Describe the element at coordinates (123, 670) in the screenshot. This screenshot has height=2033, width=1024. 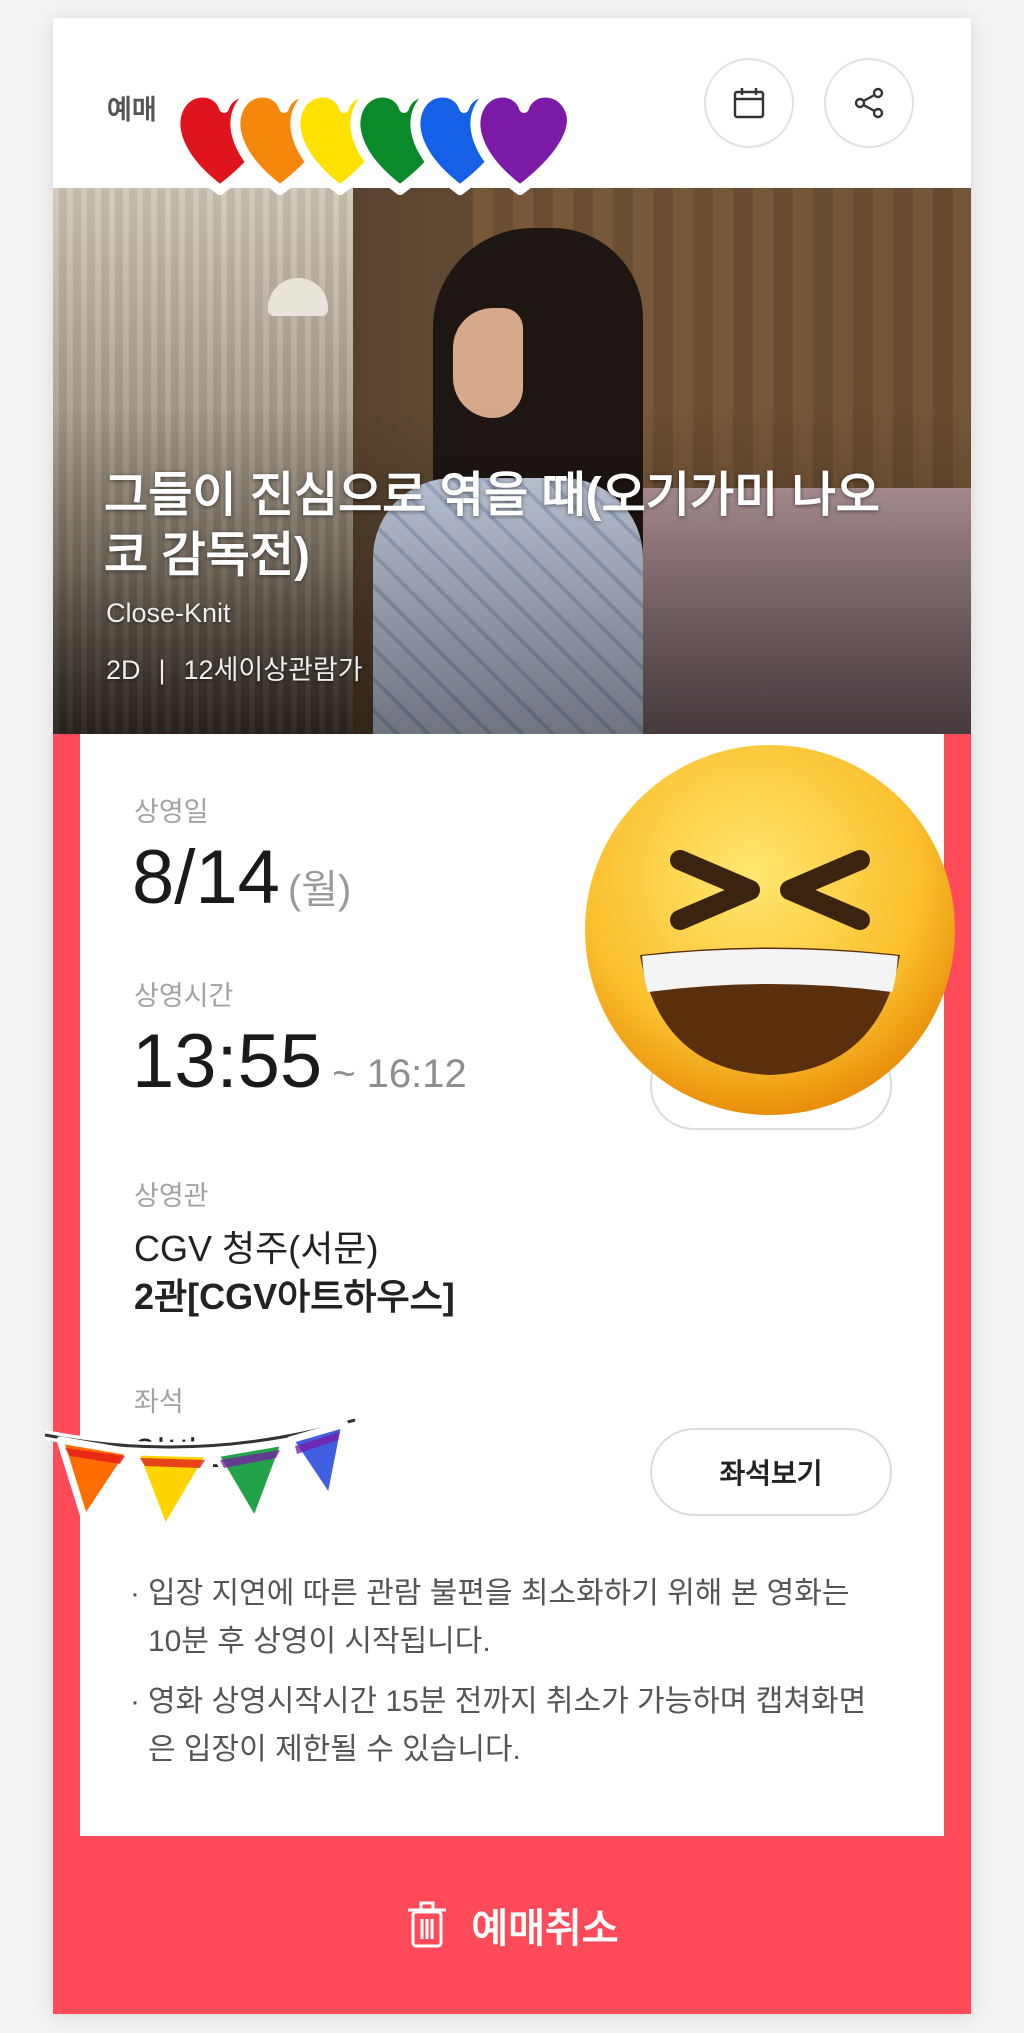
I see `movie-format: 2D` at that location.